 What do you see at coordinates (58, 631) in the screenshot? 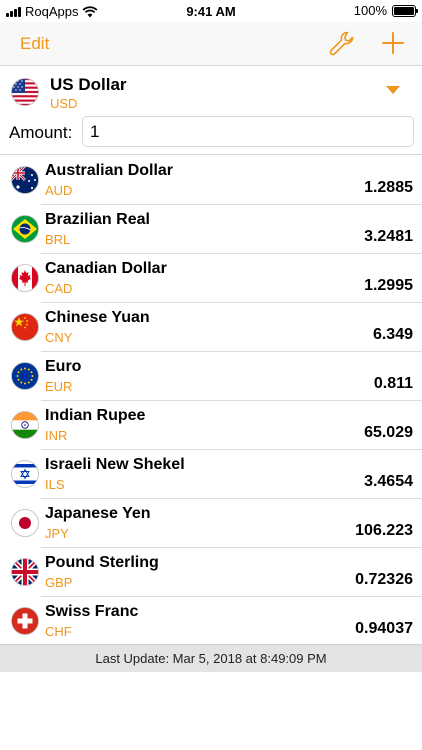
I see `currency-code: CHF` at bounding box center [58, 631].